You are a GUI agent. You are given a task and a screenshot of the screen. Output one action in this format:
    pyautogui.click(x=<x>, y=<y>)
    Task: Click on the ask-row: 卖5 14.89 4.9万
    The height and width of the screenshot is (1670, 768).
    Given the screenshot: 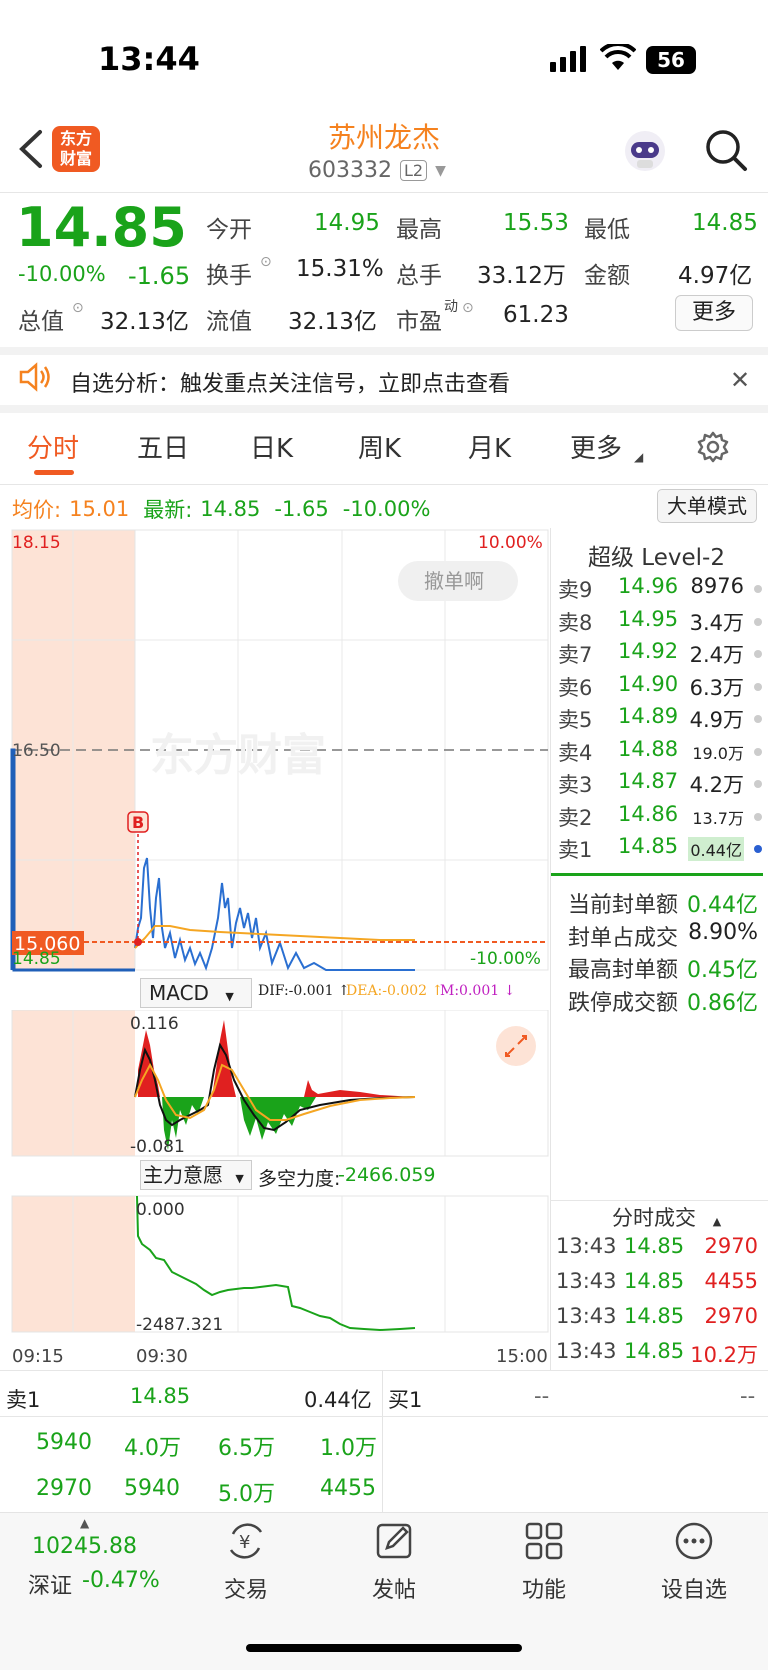 What is the action you would take?
    pyautogui.click(x=663, y=720)
    